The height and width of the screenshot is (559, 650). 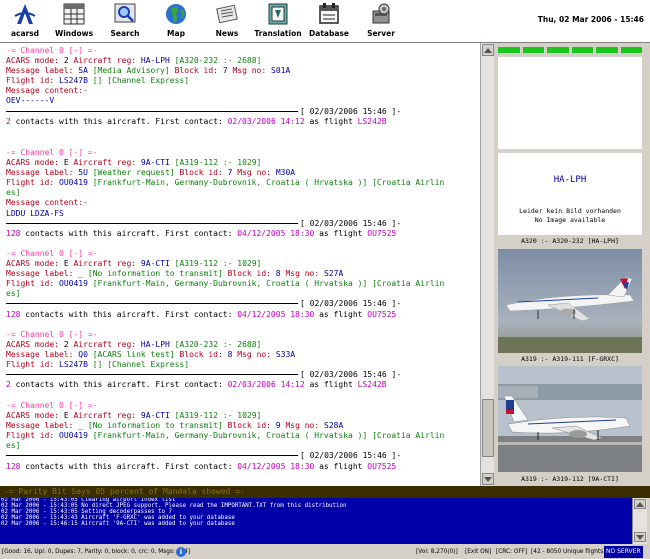 What do you see at coordinates (125, 21) in the screenshot?
I see `toolbar-button-search: Search` at bounding box center [125, 21].